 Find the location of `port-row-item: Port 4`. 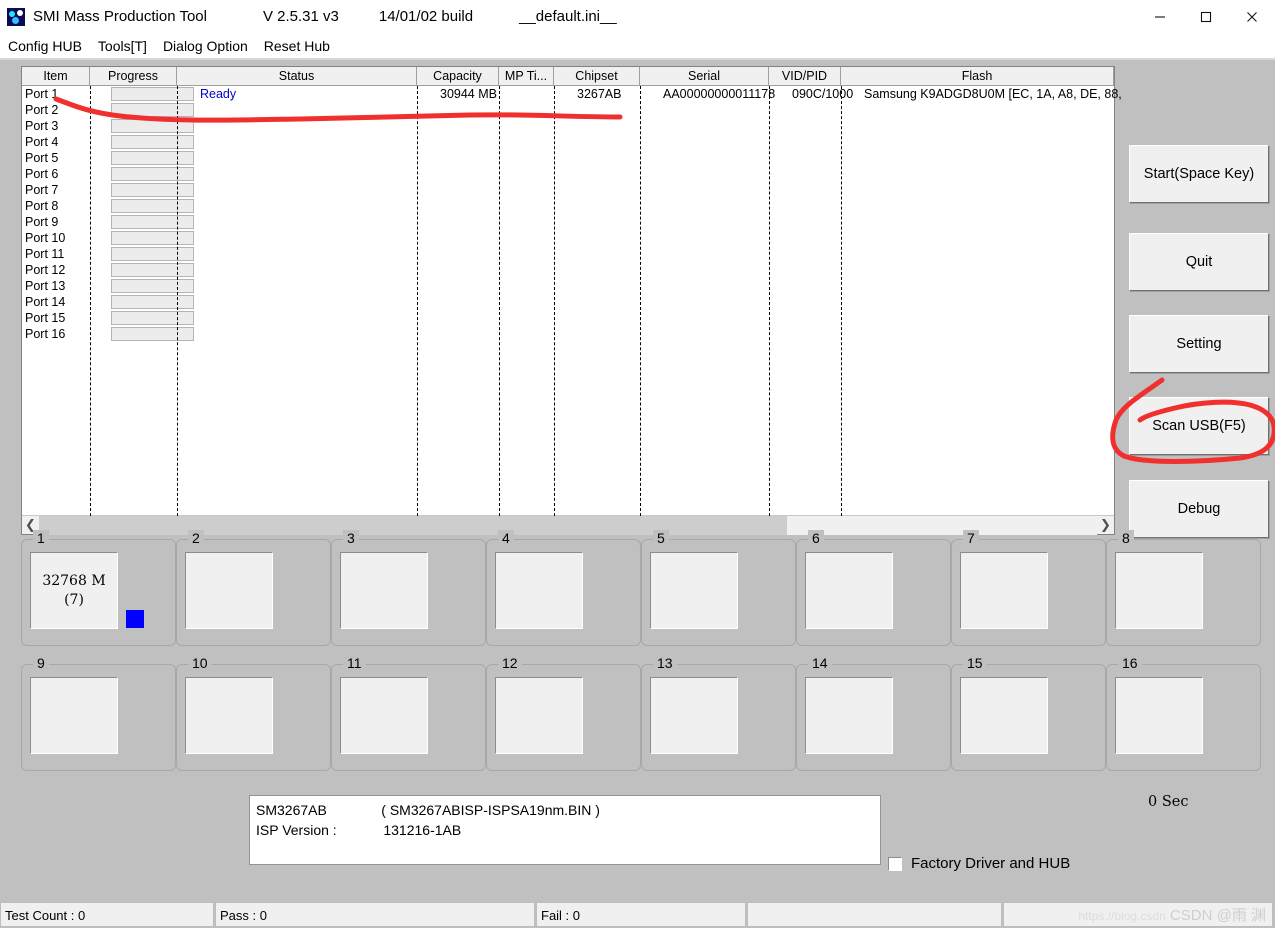

port-row-item: Port 4 is located at coordinates (42, 142).